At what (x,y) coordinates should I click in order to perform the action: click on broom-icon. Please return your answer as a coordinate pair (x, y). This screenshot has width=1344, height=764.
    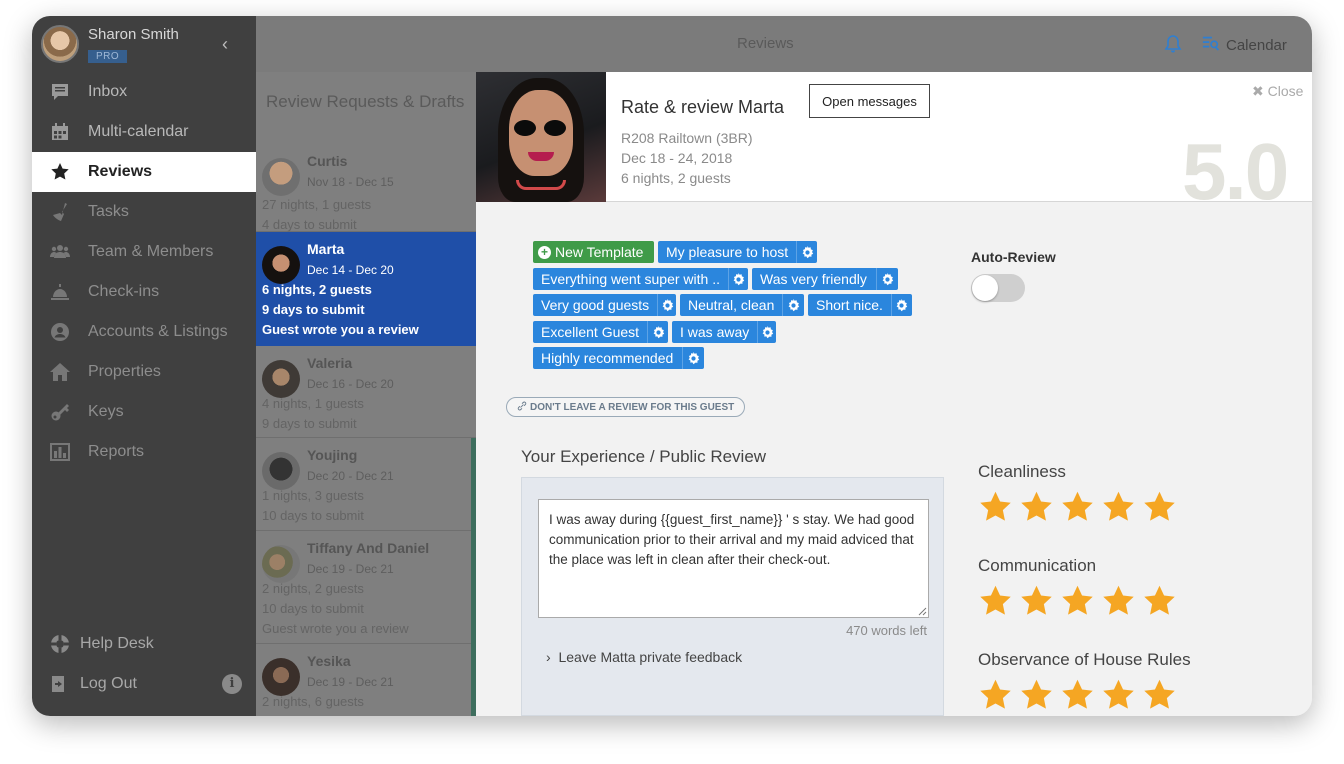
    Looking at the image, I should click on (60, 212).